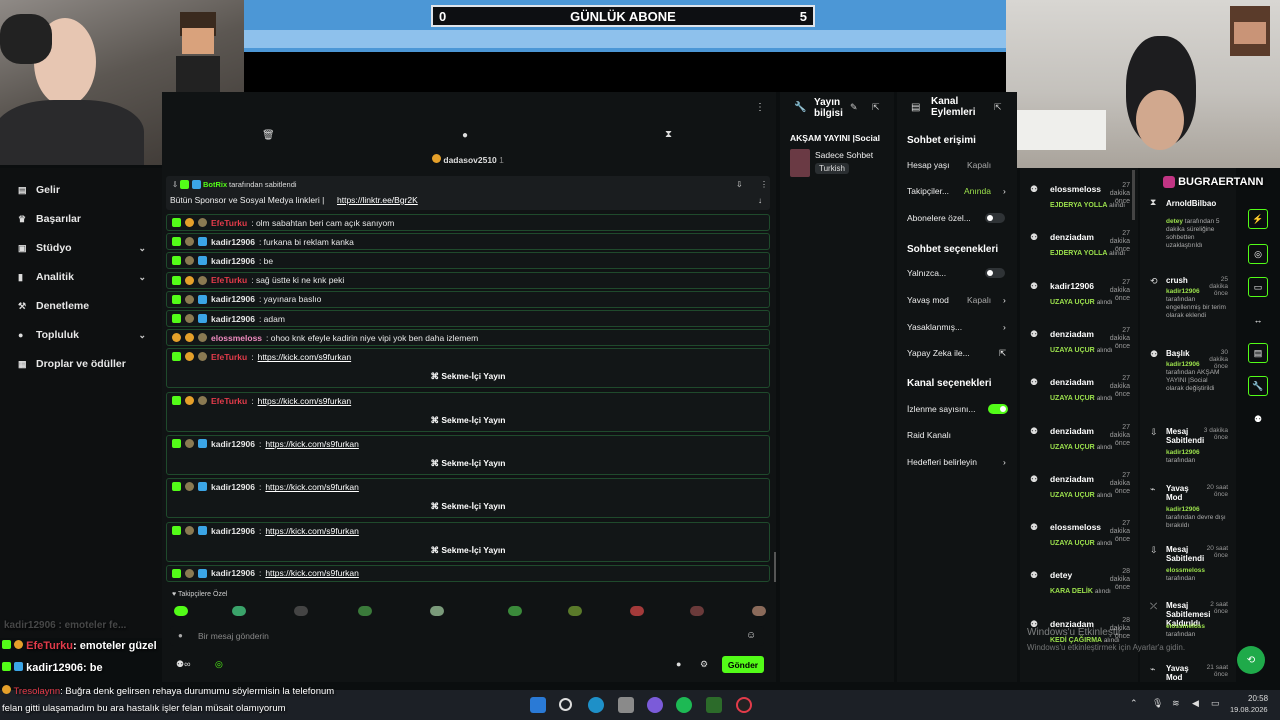  I want to click on feed-scrollbar, so click(1133, 195).